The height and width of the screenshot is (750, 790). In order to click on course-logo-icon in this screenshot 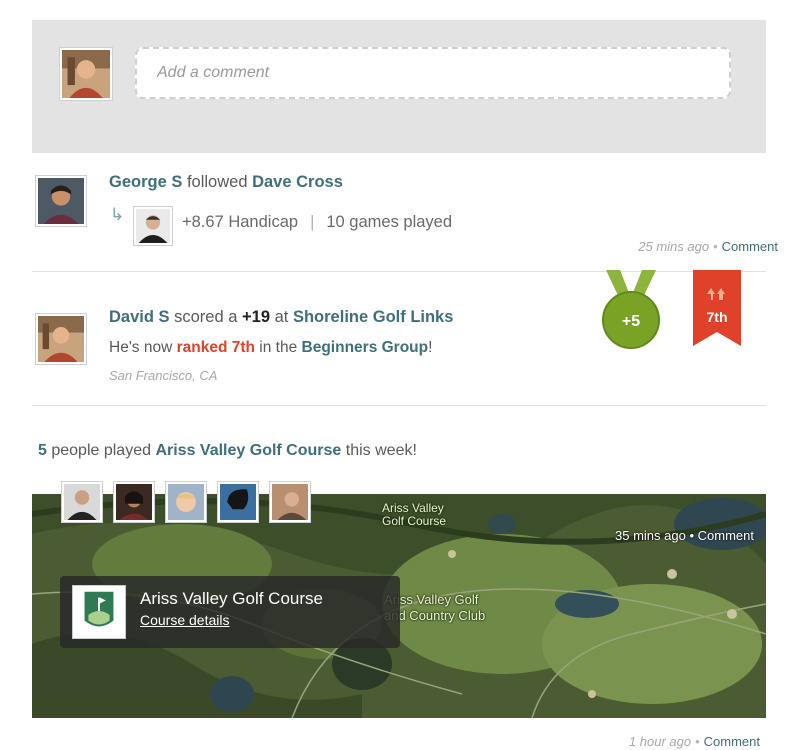, I will do `click(99, 612)`.